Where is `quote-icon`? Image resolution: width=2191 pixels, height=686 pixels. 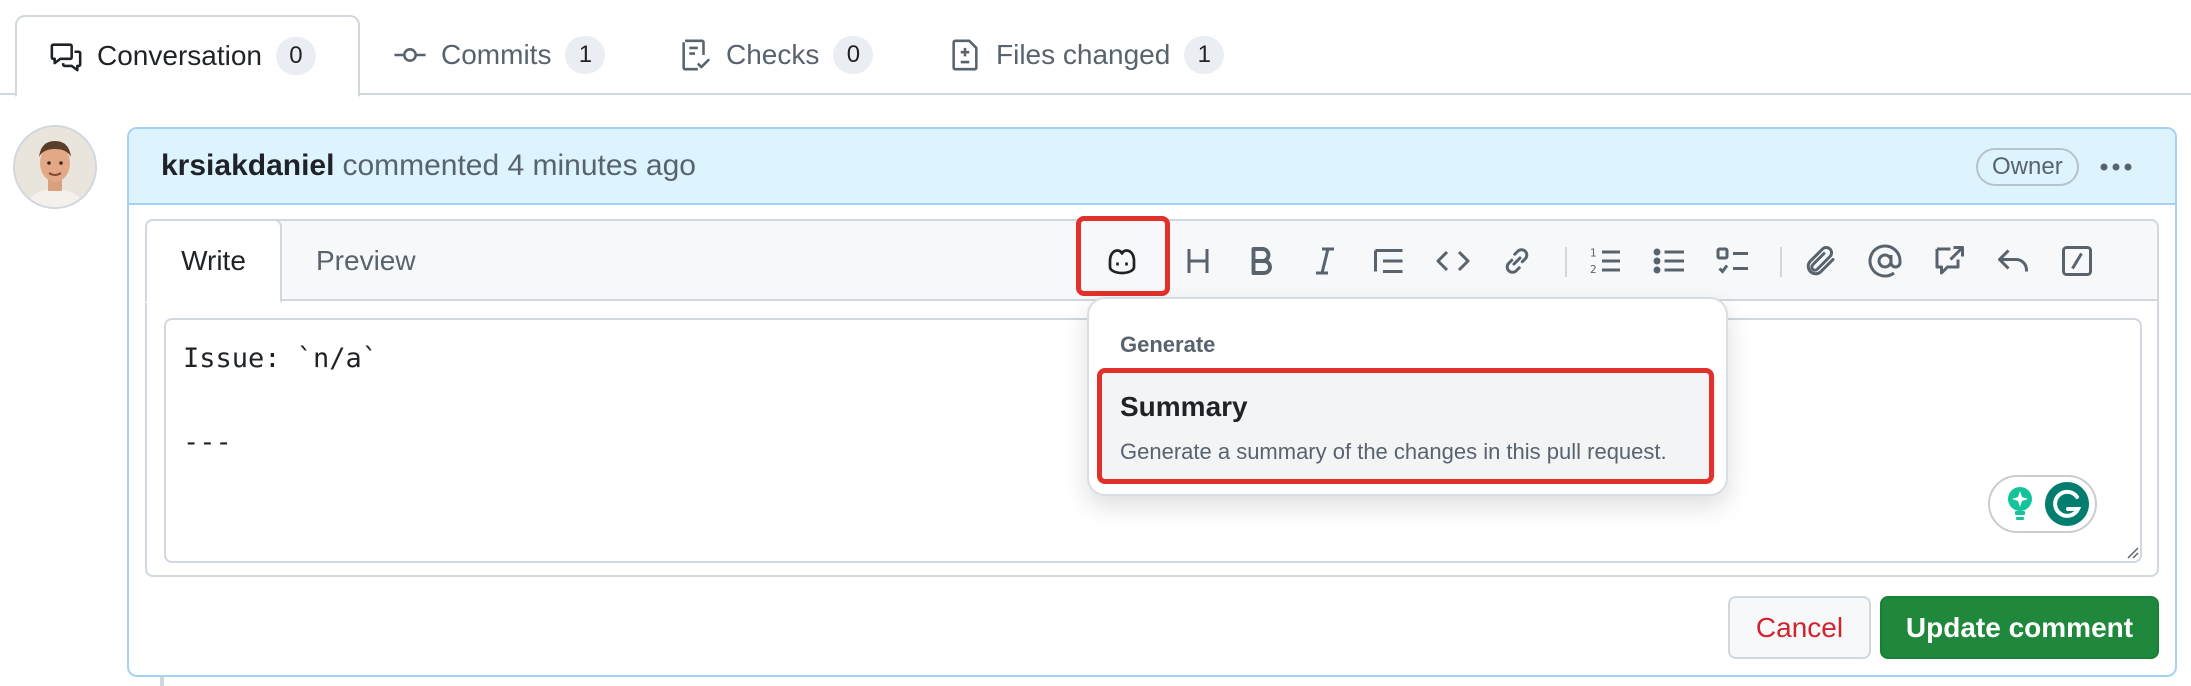
quote-icon is located at coordinates (1389, 261).